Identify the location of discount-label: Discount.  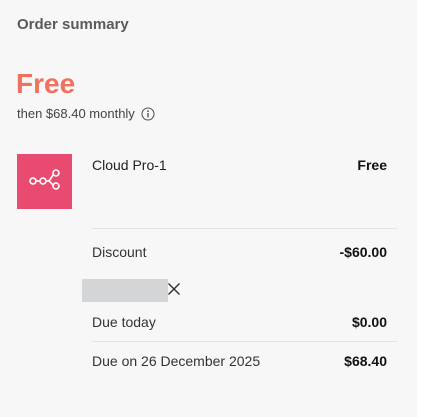
(119, 252).